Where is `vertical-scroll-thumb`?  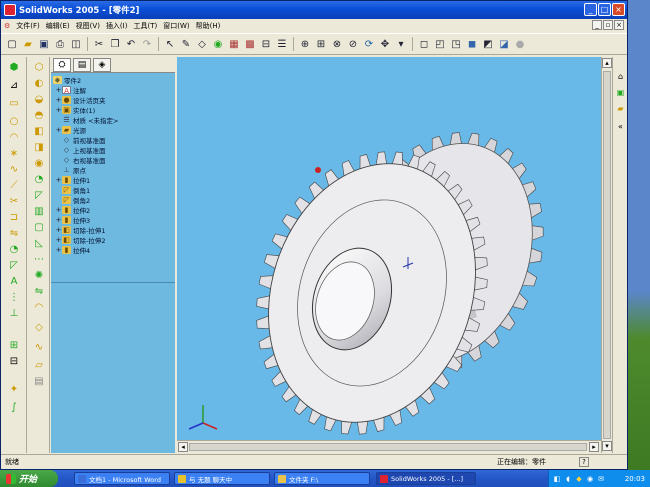 vertical-scroll-thumb is located at coordinates (607, 255).